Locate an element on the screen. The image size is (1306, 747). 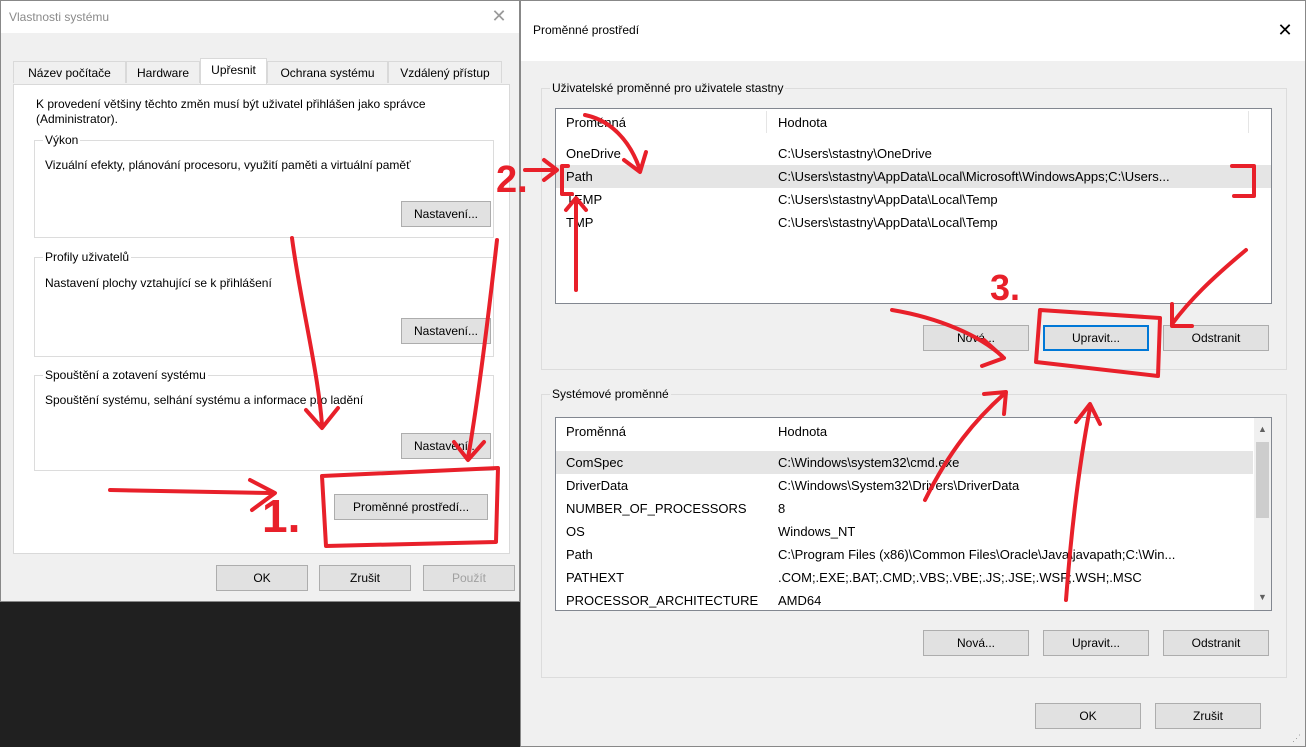
user-profiles-label: Profily uživatelů is located at coordinates (87, 257).